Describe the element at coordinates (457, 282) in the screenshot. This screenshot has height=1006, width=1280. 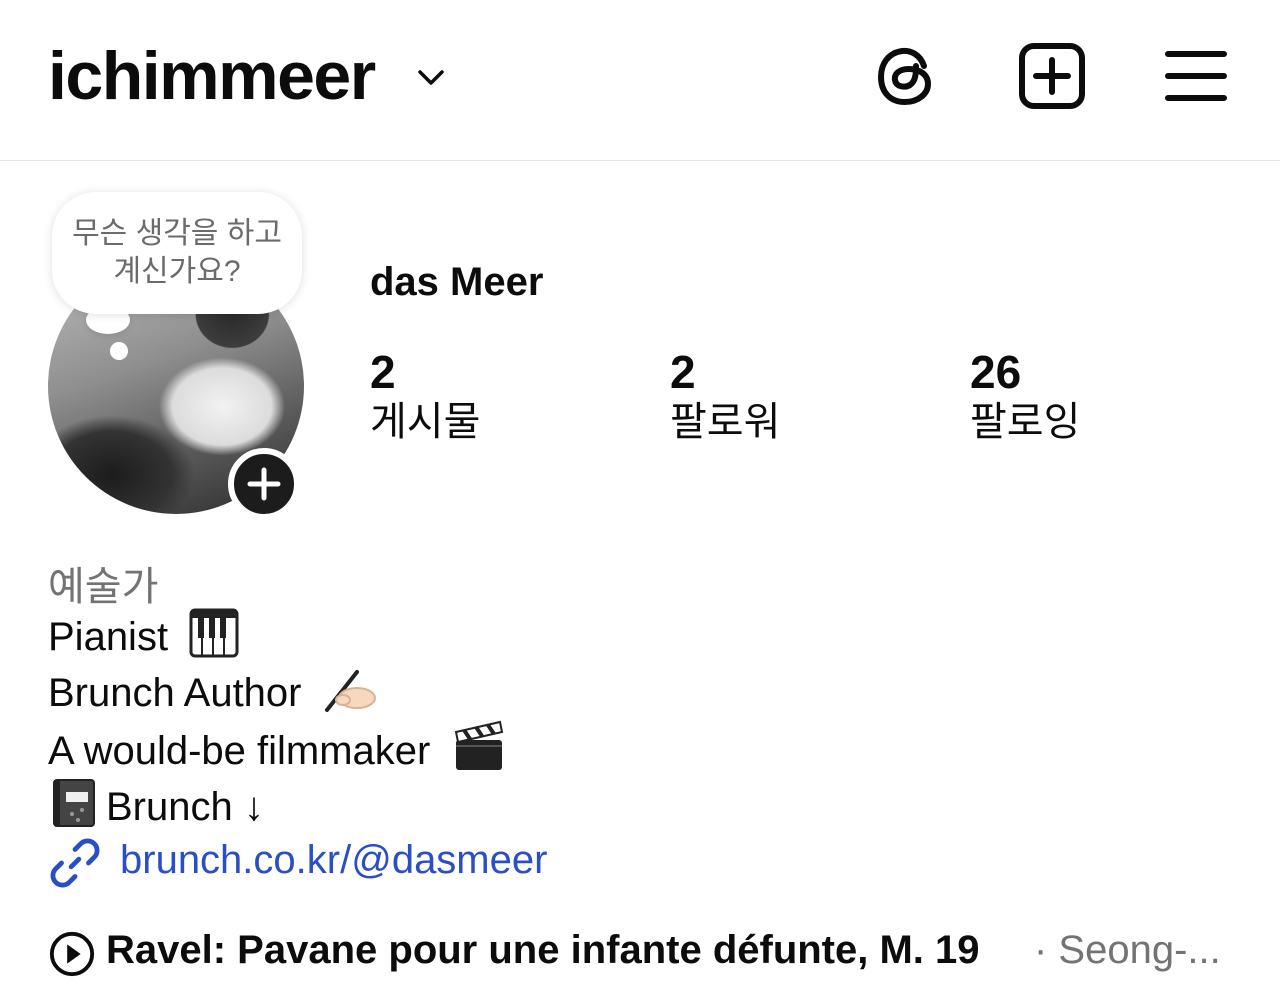
I see `profile-name: das Meer` at that location.